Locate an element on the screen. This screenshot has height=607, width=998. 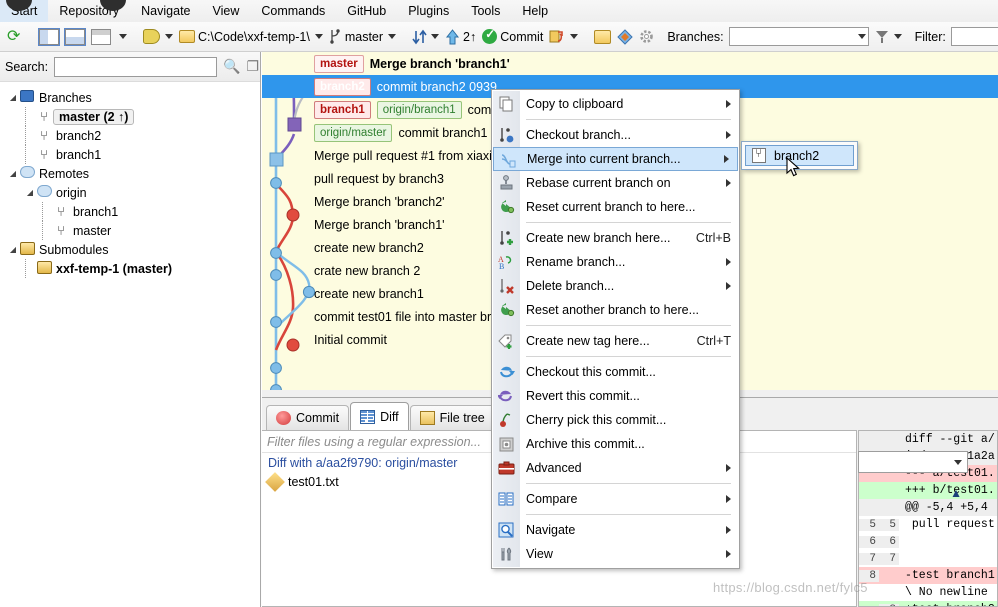
context-menu-item-view: View is located at coordinates (615, 554).